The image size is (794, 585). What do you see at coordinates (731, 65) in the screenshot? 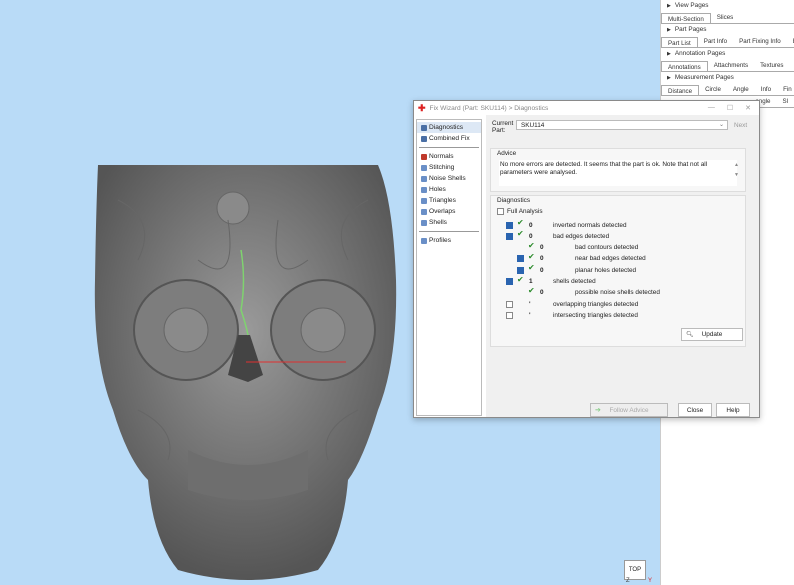
I see `tab: Attachments` at bounding box center [731, 65].